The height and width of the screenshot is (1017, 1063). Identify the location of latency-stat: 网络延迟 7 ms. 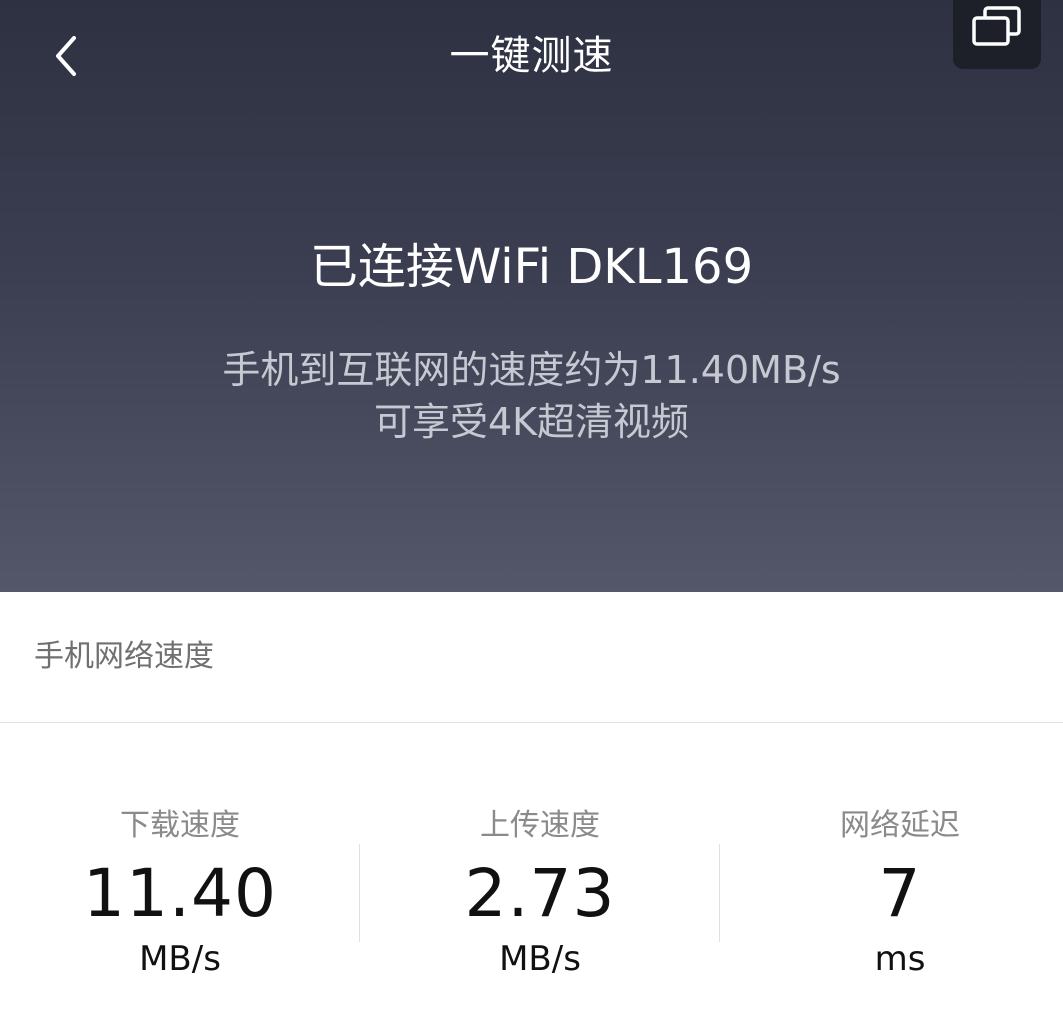
(891, 891).